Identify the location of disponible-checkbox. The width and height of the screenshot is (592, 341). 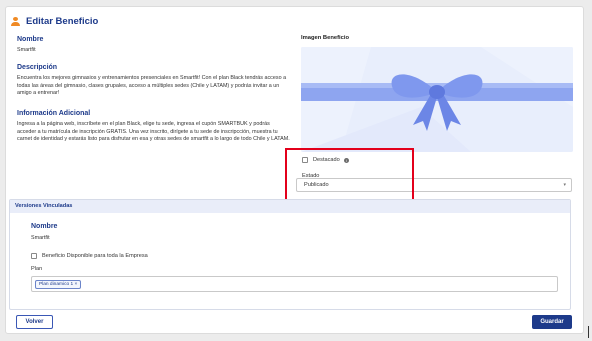
(34, 256).